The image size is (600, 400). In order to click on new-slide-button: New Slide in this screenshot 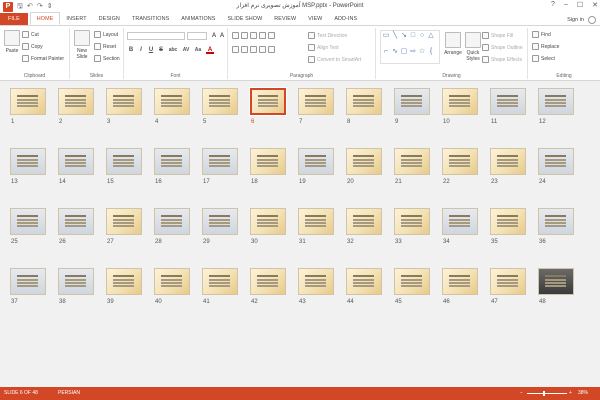, I will do `click(82, 45)`.